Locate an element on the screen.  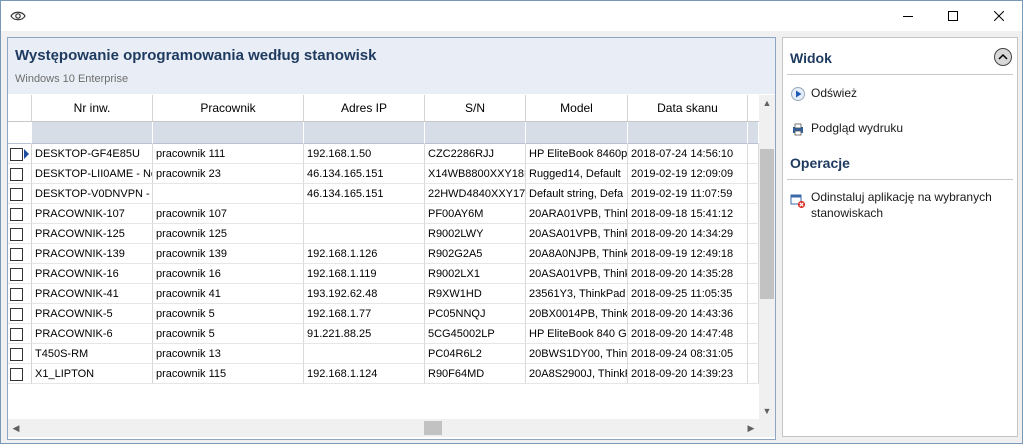
cell-model: 20A8A0NJPB, Think is located at coordinates (577, 254).